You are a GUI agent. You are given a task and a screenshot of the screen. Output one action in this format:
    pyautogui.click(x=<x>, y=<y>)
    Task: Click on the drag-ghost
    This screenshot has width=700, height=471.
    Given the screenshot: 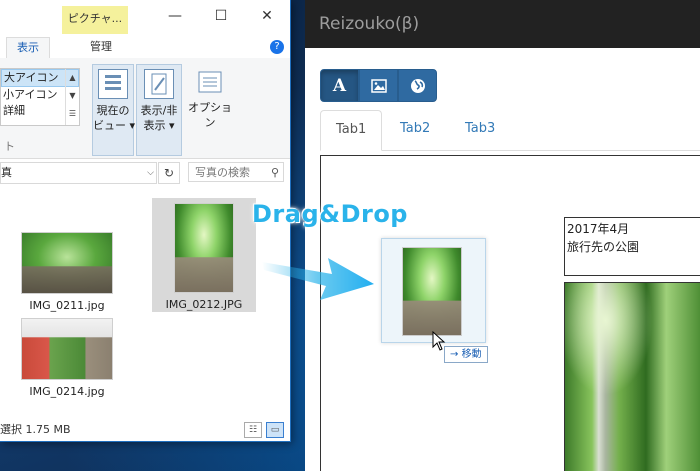 What is the action you would take?
    pyautogui.click(x=433, y=290)
    